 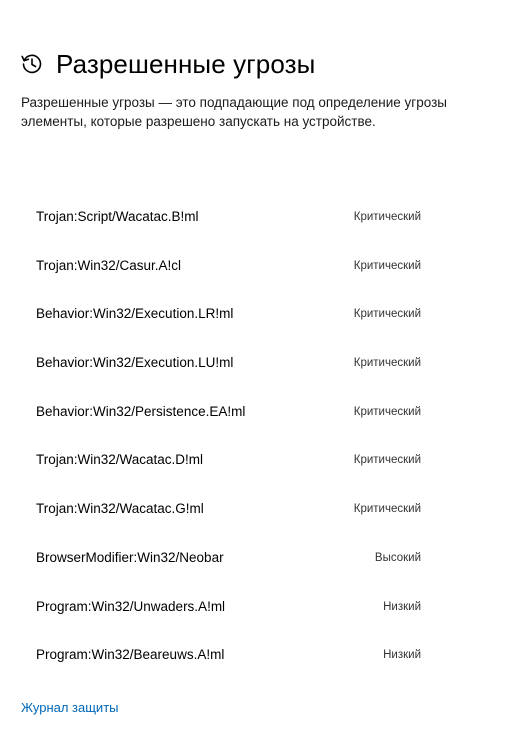 What do you see at coordinates (135, 363) in the screenshot?
I see `threat-name: Behavior:Win32/Execution.LU!ml` at bounding box center [135, 363].